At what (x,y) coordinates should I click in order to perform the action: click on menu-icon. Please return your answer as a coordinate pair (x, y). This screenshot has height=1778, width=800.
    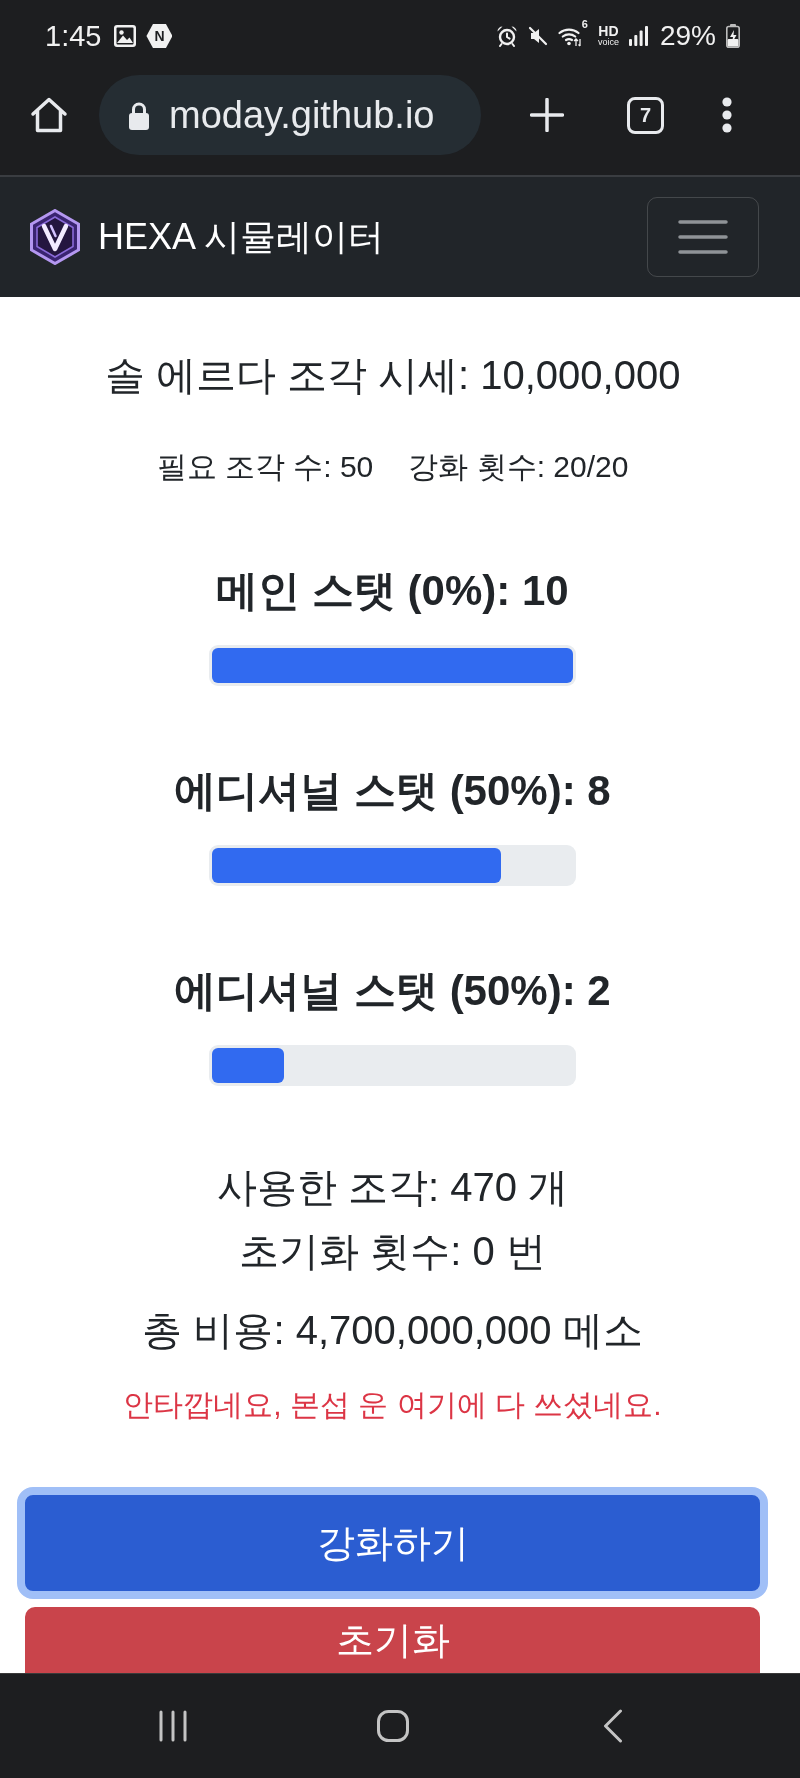
    Looking at the image, I should click on (703, 237).